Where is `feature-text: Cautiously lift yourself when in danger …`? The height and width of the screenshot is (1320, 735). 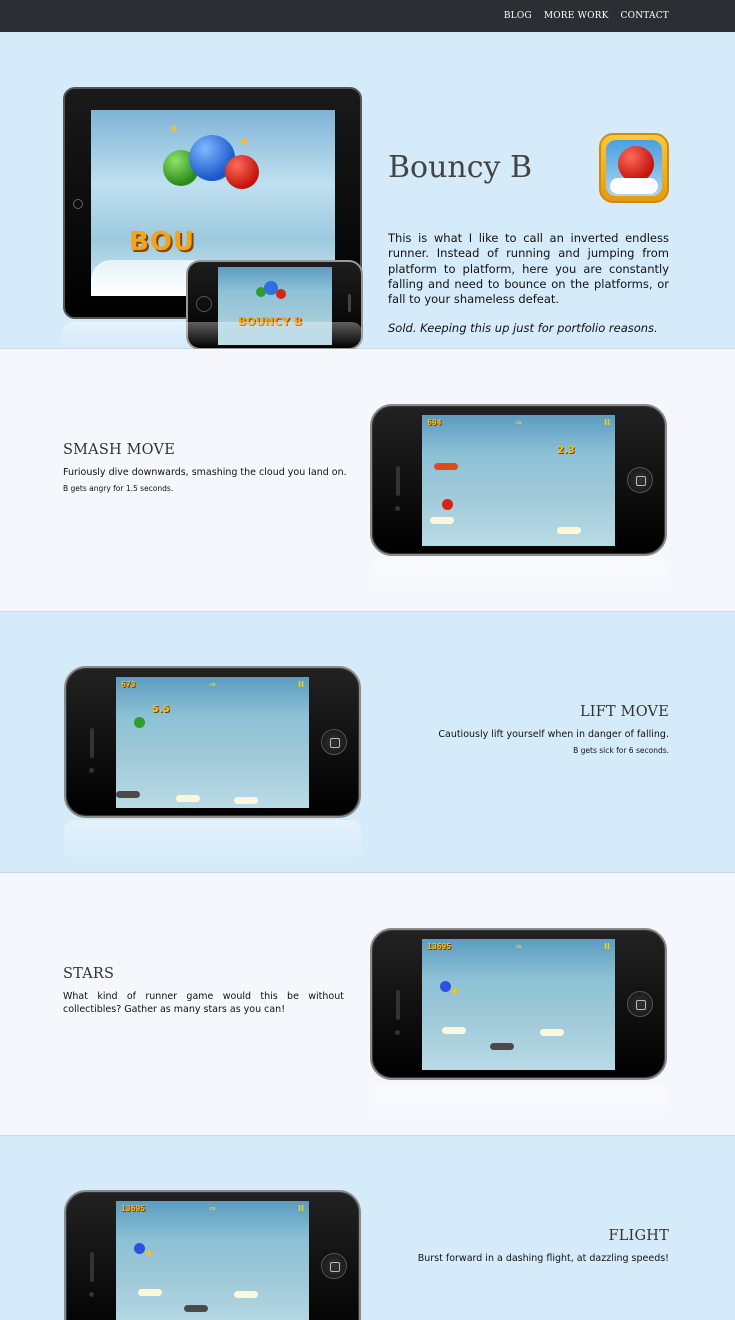 feature-text: Cautiously lift yourself when in danger … is located at coordinates (553, 734).